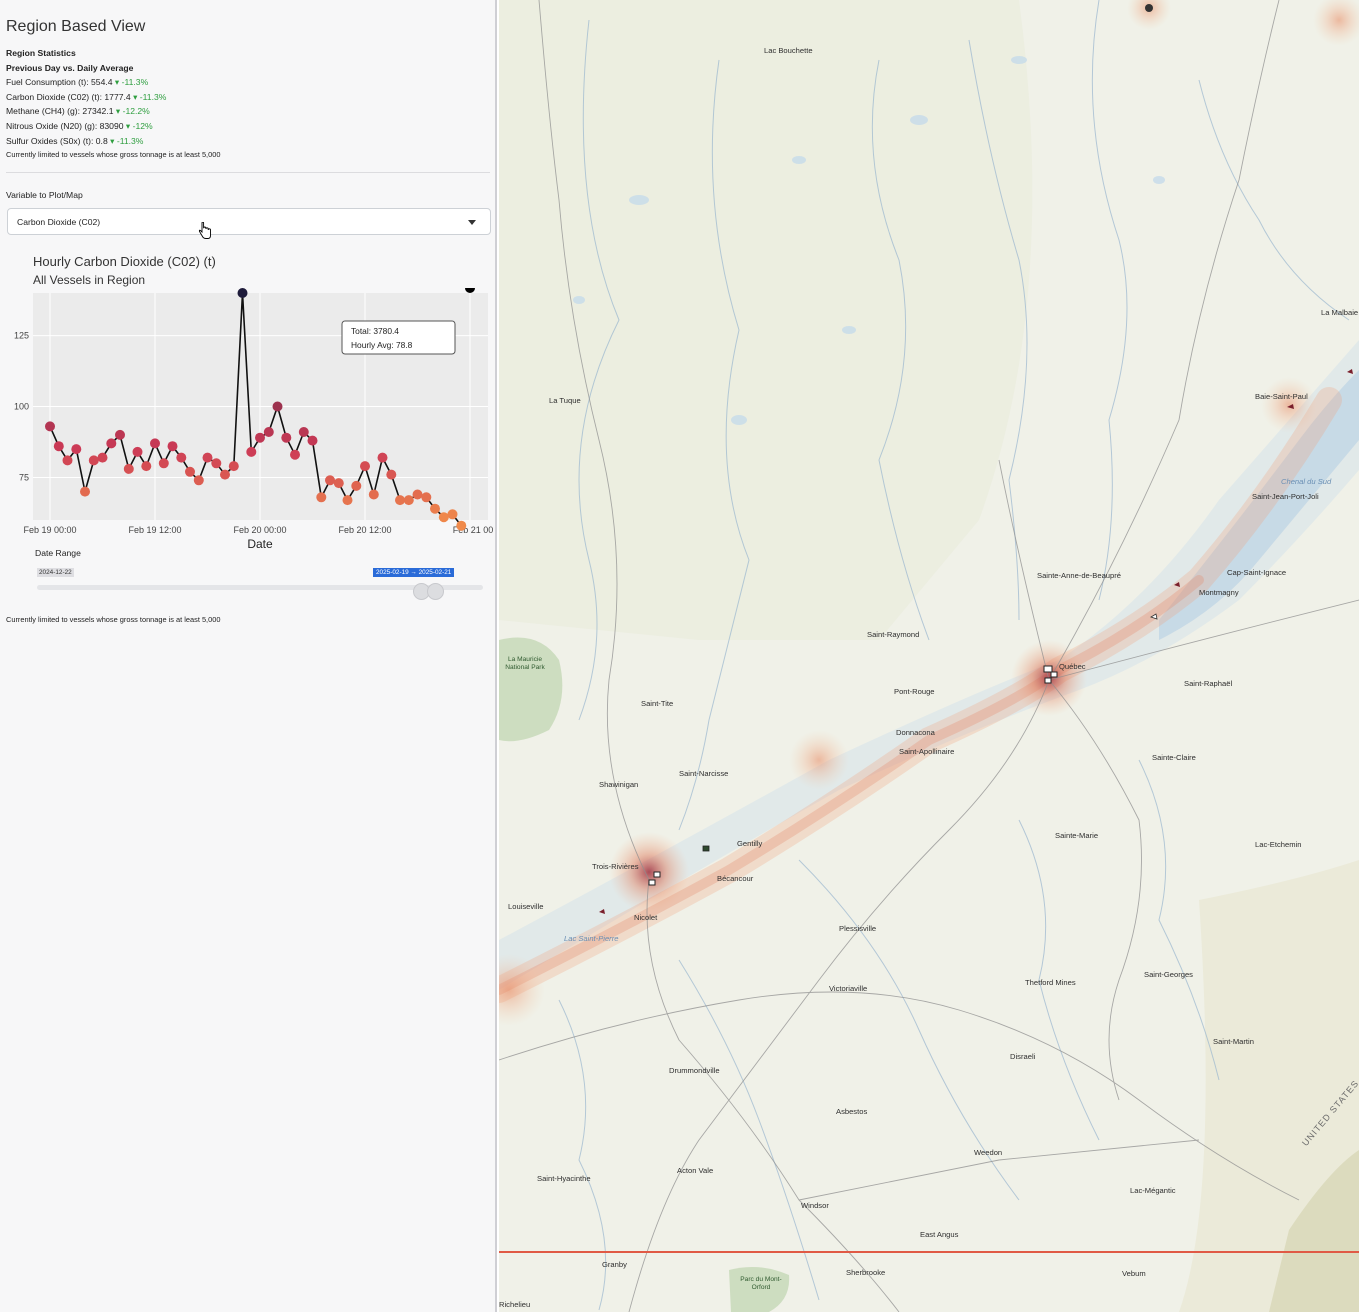 The height and width of the screenshot is (1312, 1359). I want to click on map-label-saint-apollinaire: Saint-Apollinaire, so click(927, 751).